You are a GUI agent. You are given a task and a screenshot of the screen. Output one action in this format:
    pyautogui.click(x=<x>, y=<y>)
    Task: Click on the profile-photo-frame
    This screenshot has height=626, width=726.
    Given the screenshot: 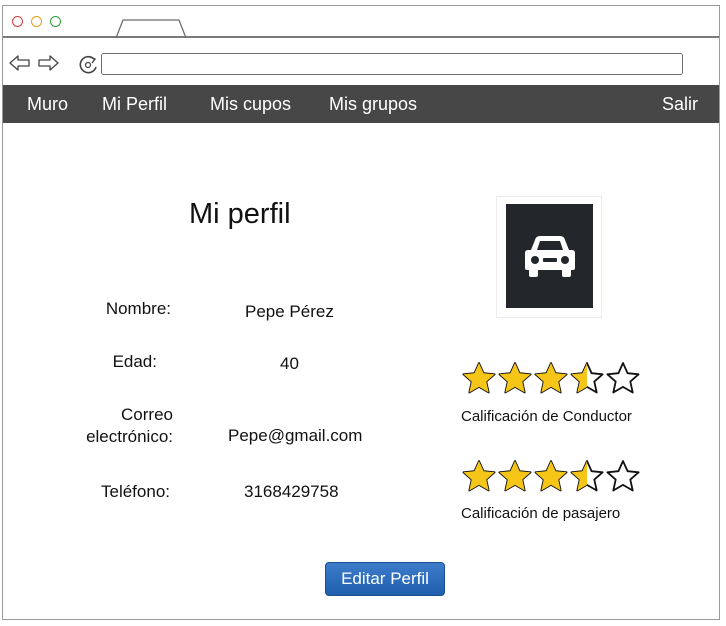 What is the action you would take?
    pyautogui.click(x=549, y=257)
    